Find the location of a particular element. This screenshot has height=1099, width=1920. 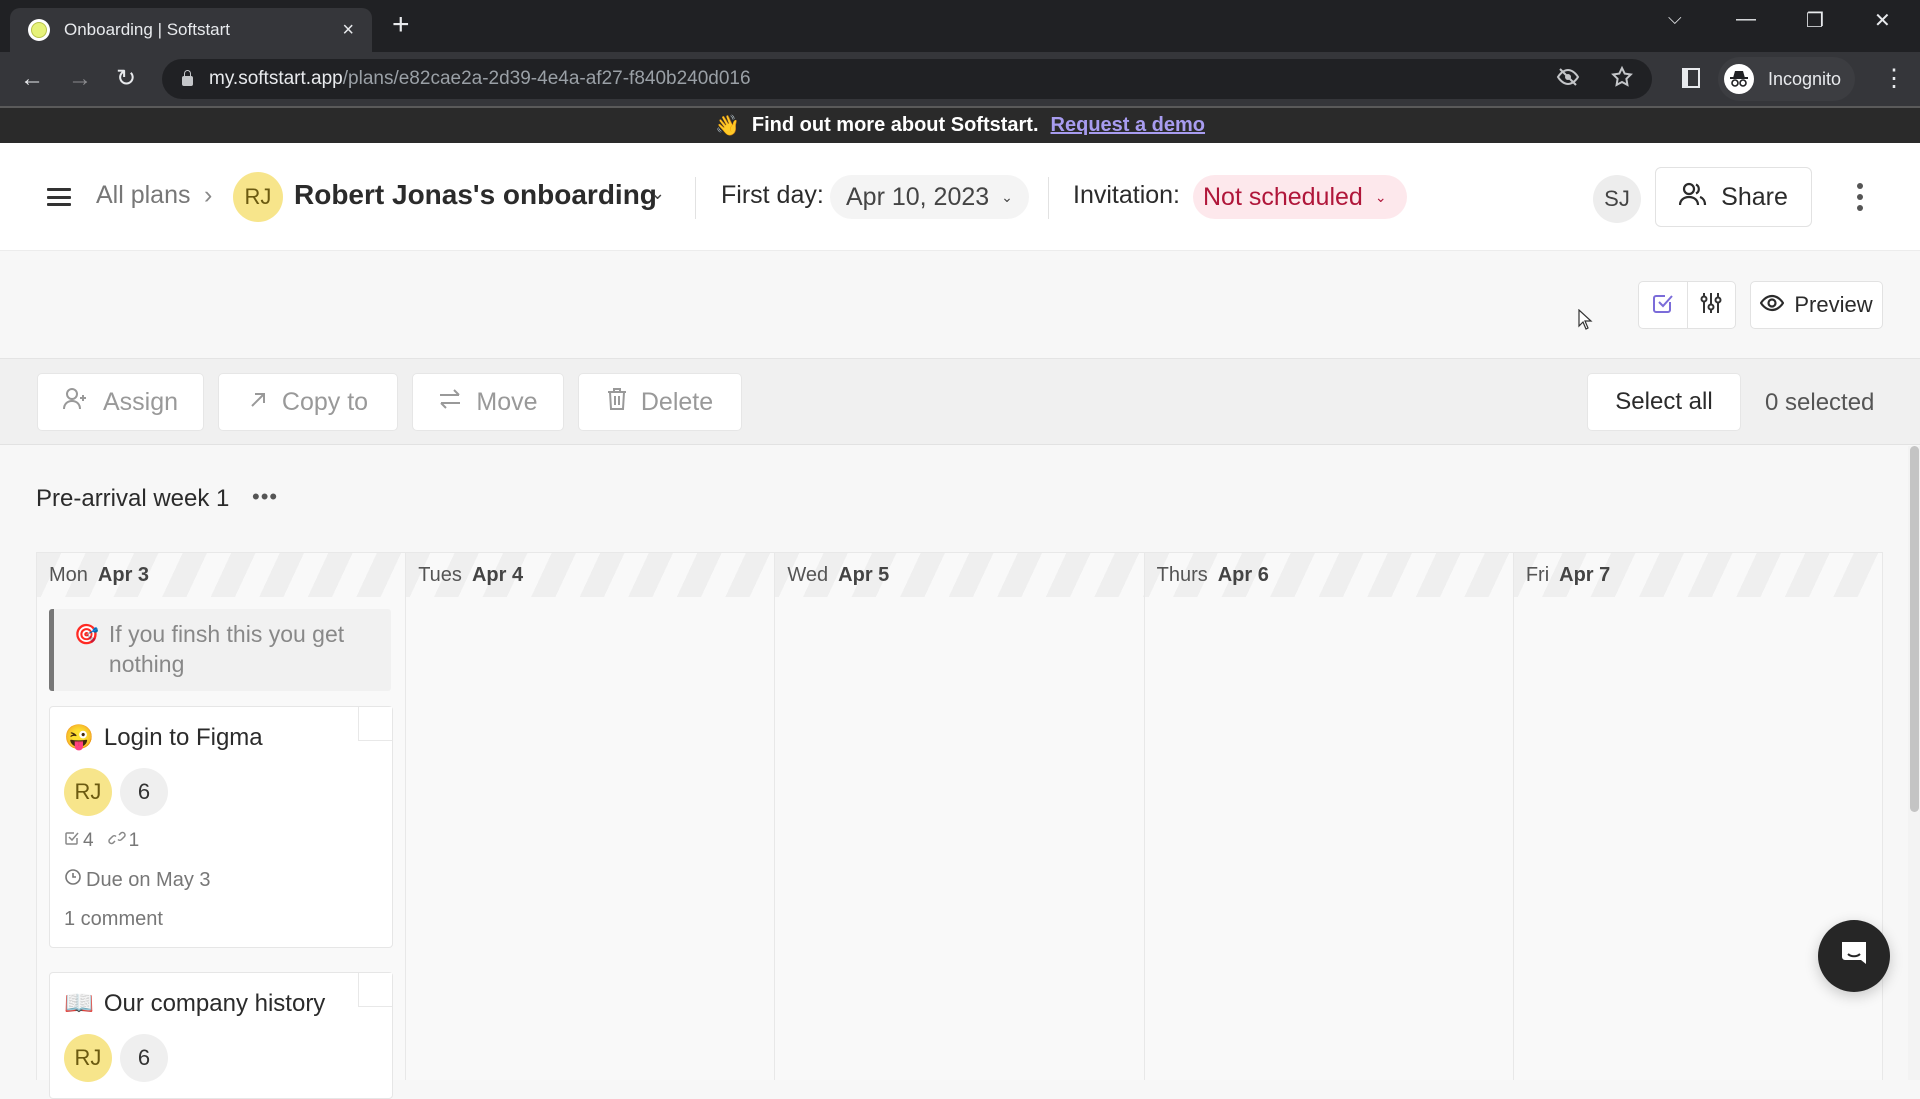

copy-to-button: Copy to is located at coordinates (308, 402).